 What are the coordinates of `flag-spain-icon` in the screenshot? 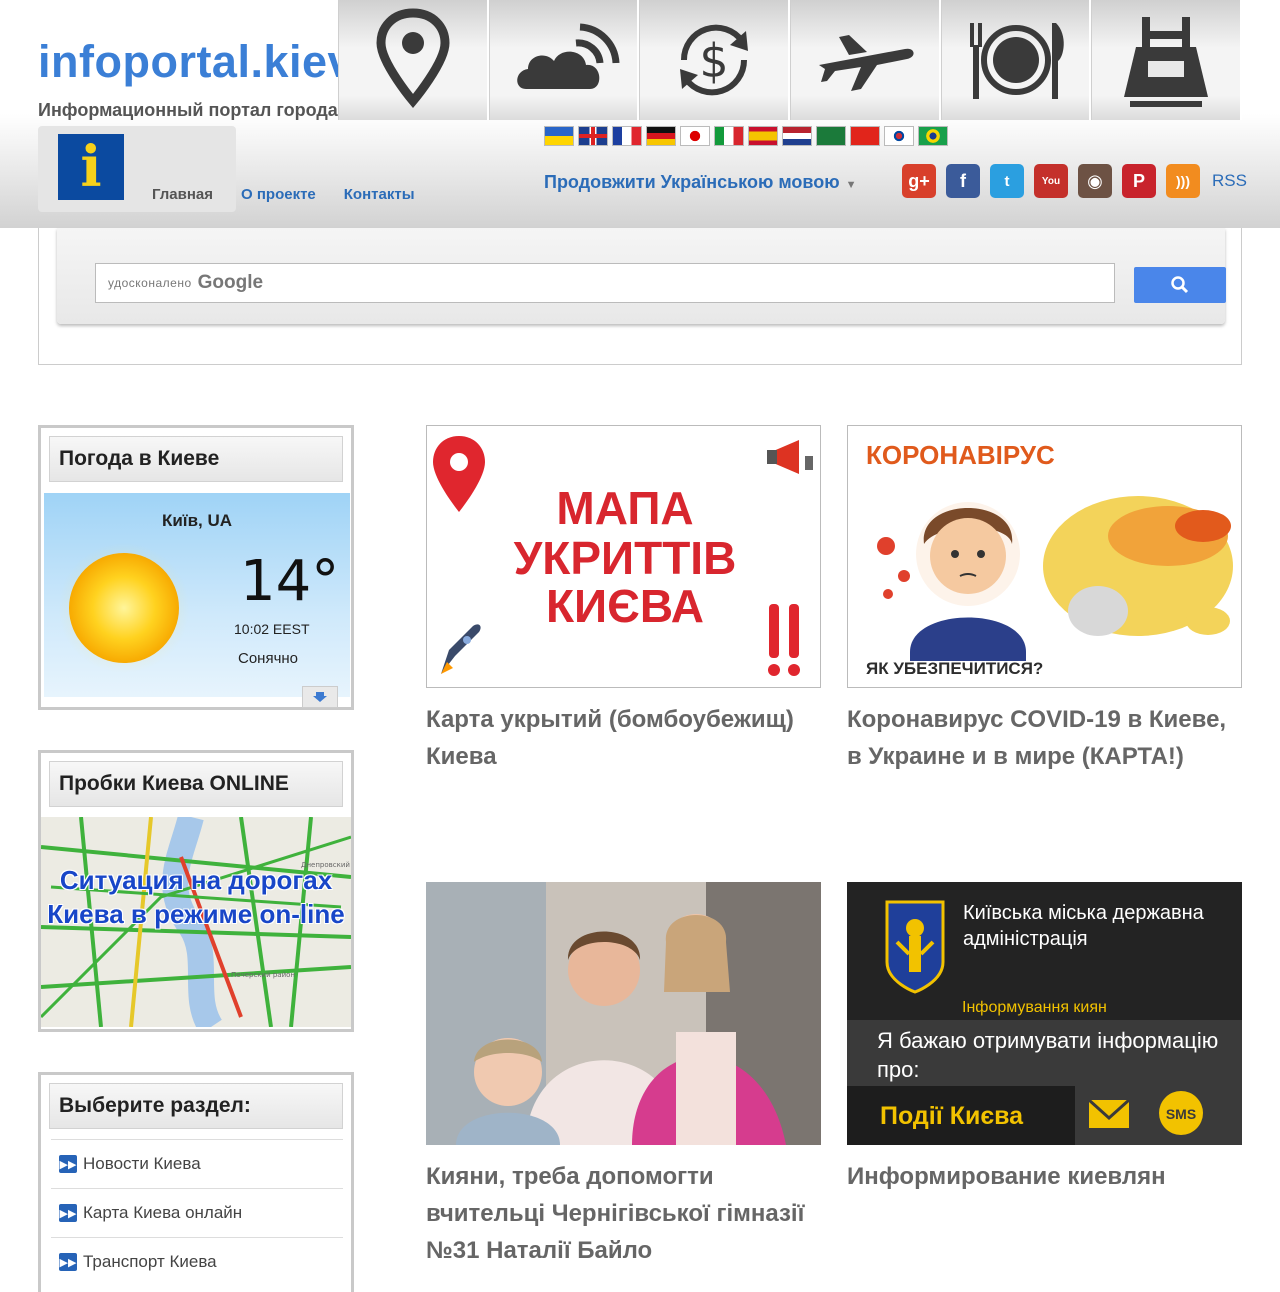 It's located at (763, 136).